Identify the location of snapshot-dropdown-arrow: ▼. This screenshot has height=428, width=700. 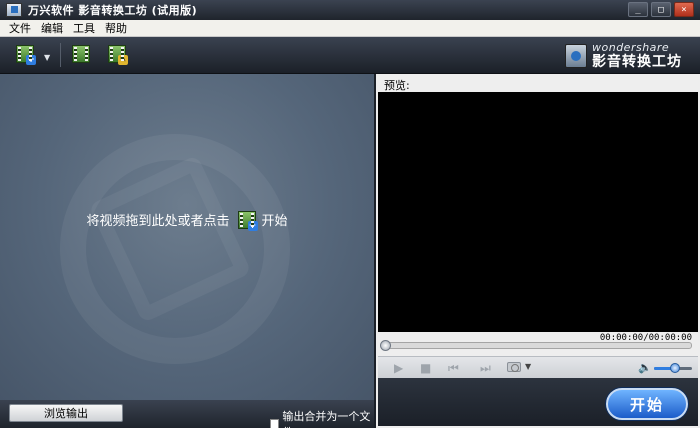
(528, 366).